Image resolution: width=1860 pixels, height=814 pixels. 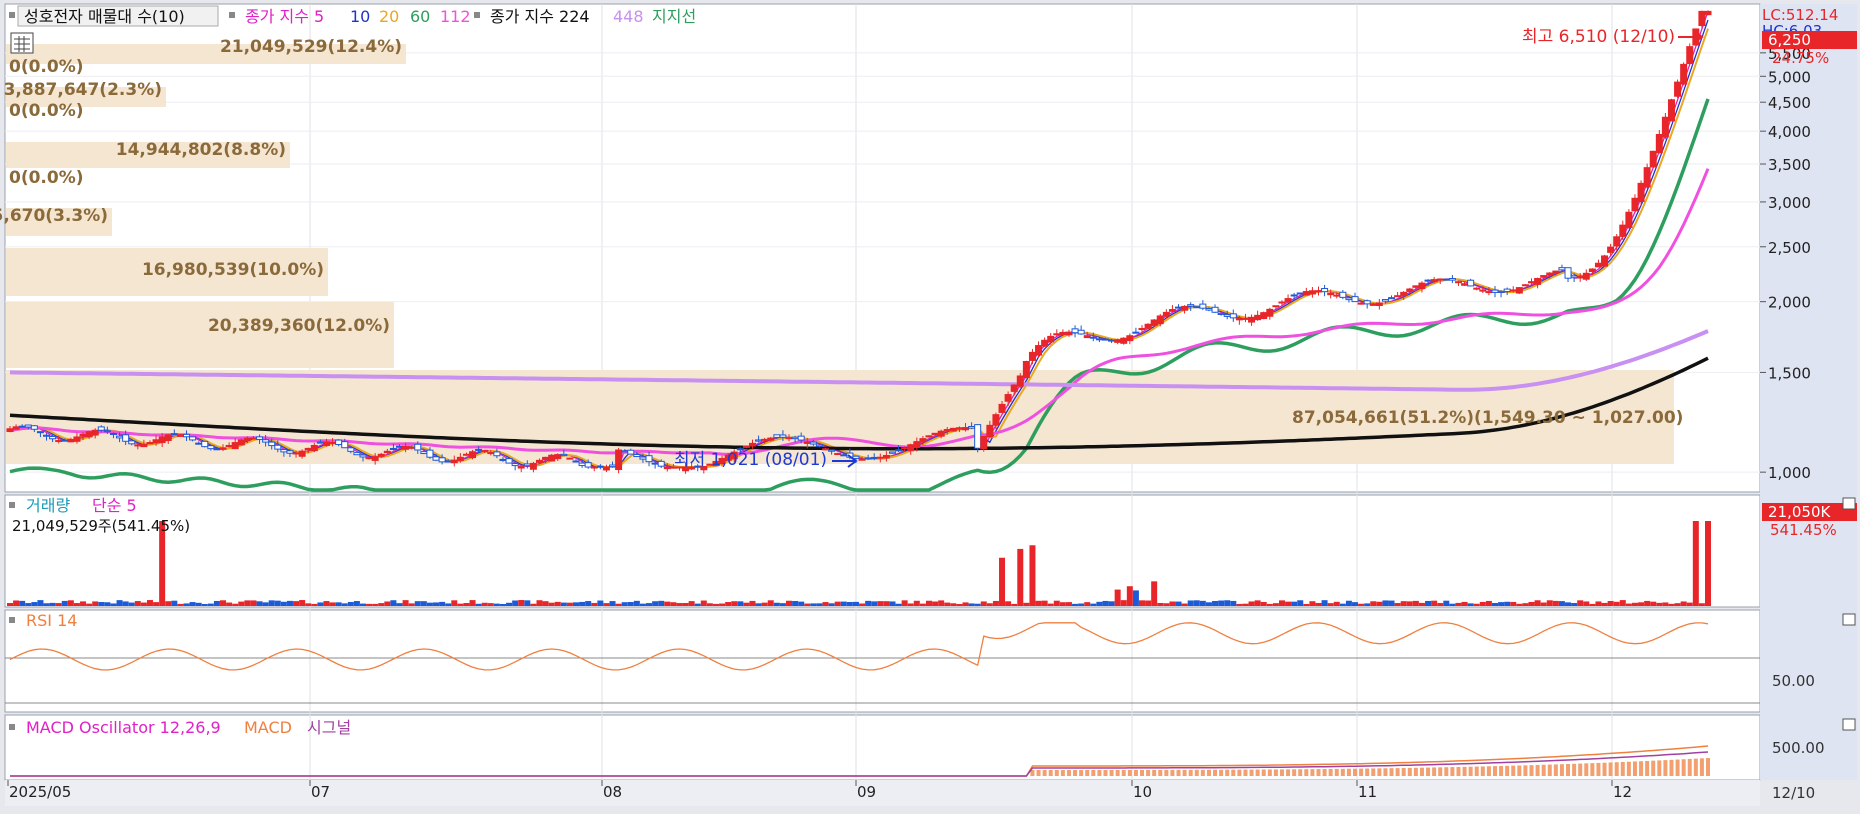 I want to click on legend-ma112: 112, so click(x=455, y=16).